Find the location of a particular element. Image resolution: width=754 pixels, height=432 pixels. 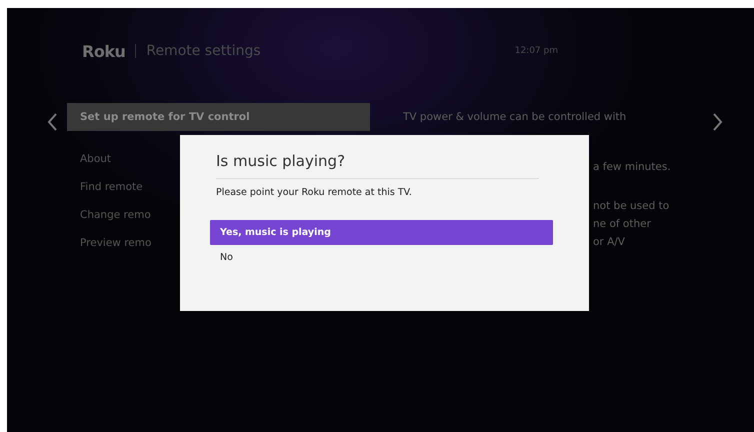

description-line: not be used to is located at coordinates (631, 206).